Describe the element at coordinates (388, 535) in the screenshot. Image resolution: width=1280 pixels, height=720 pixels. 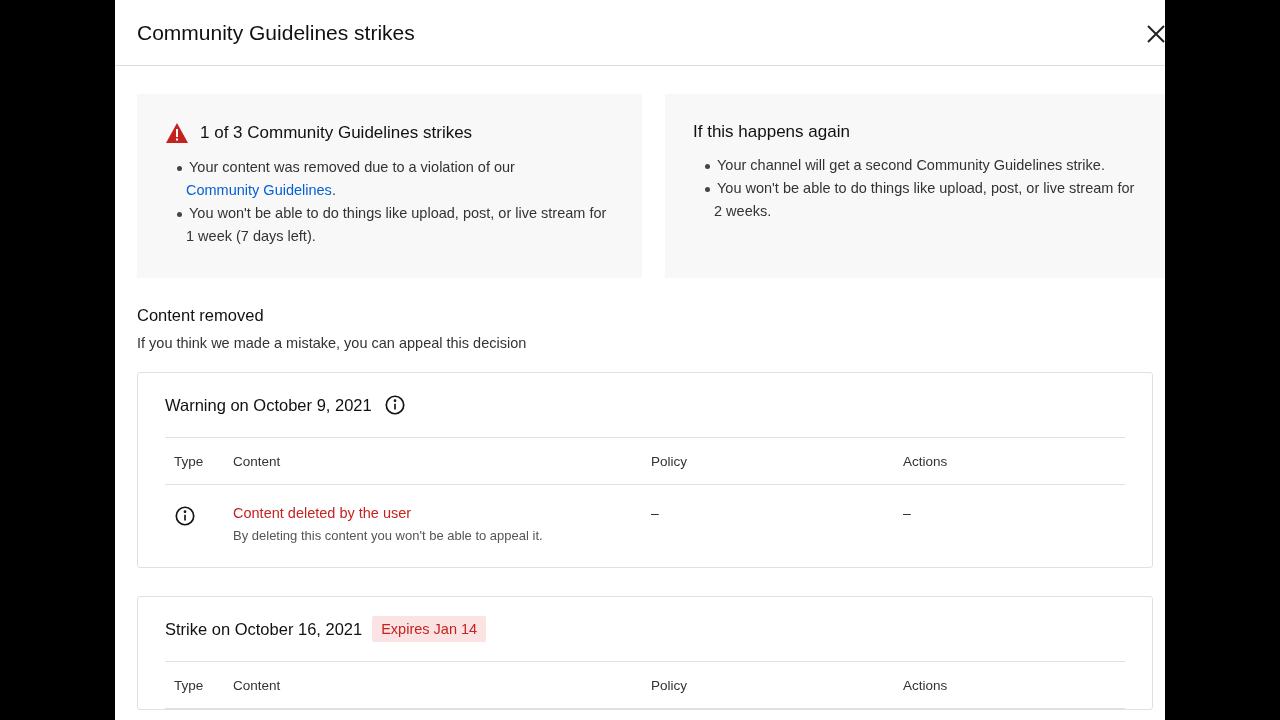
I see `content-note: By deleting this content you won't be able to appeal it.` at that location.